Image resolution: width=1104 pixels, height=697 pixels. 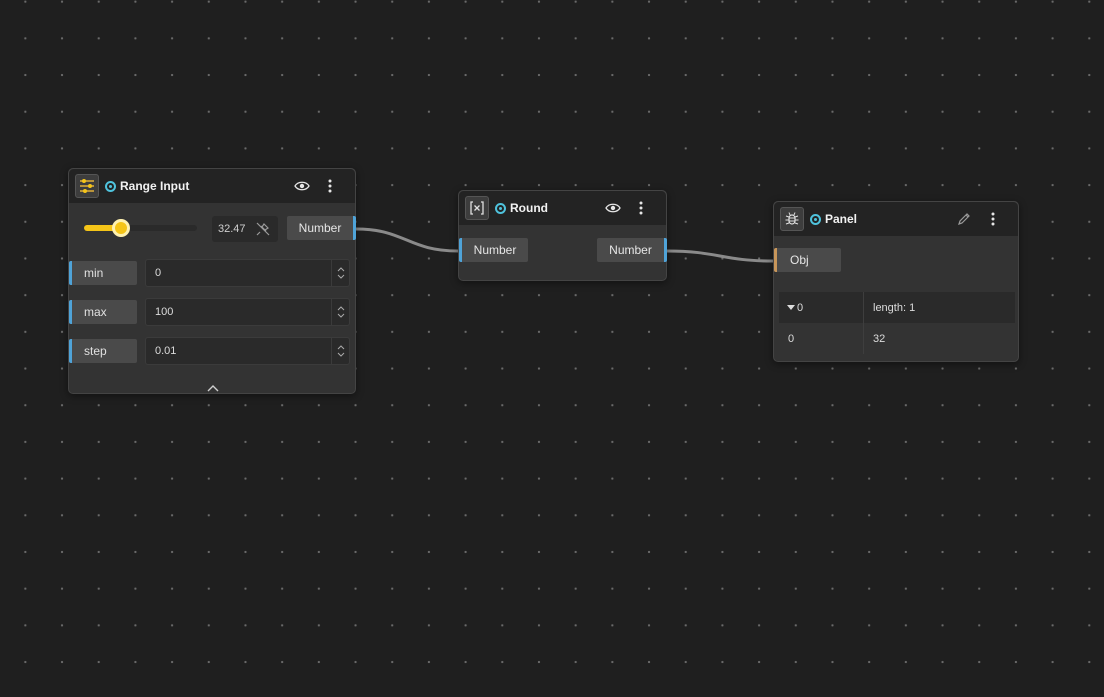 I want to click on unpin-icon, so click(x=263, y=231).